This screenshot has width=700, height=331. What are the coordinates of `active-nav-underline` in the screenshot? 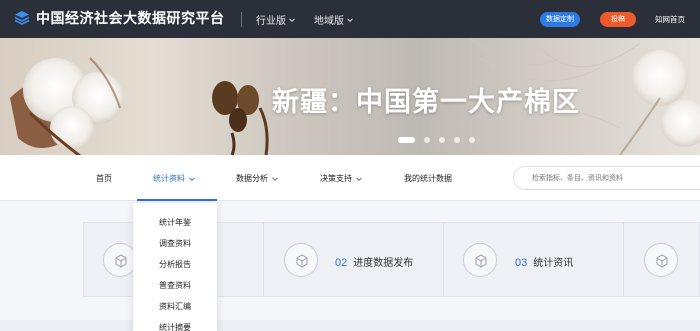 It's located at (177, 200).